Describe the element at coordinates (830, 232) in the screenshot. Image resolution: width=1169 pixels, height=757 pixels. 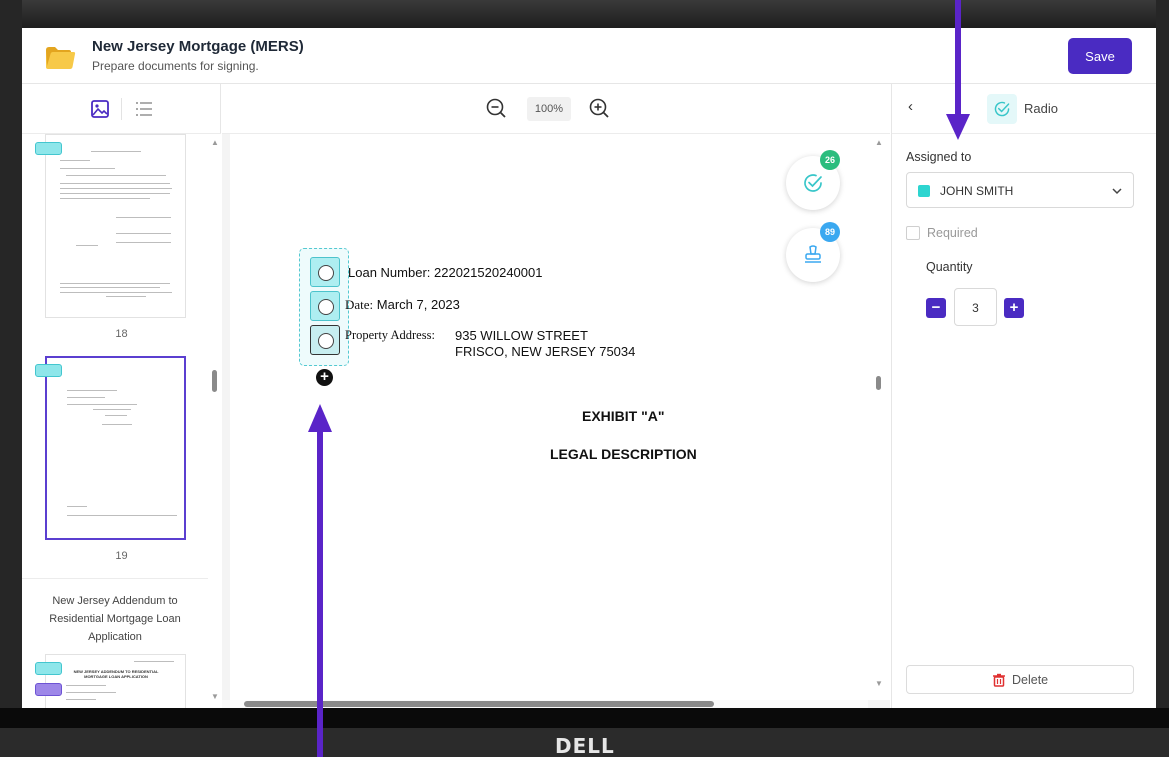
I see `stamp-count-badge: 89` at that location.